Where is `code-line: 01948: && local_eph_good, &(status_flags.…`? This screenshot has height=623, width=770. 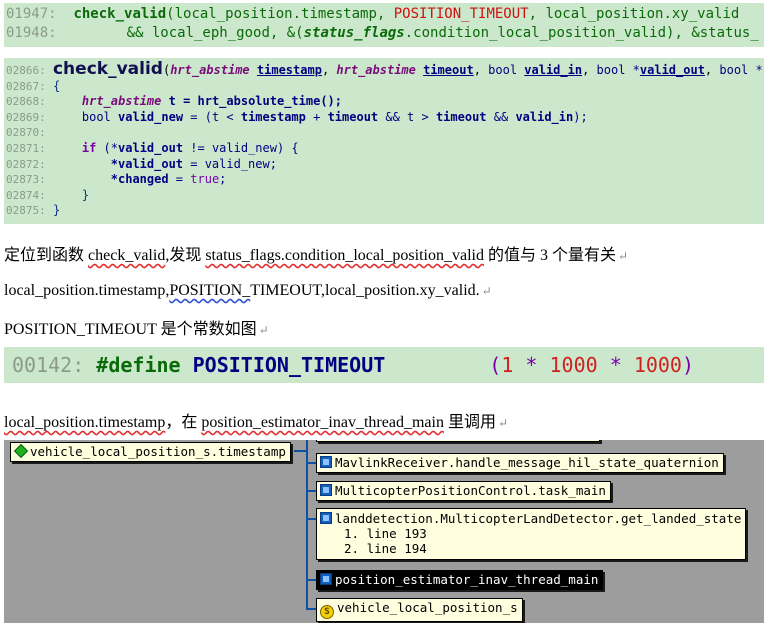 code-line: 01948: && local_eph_good, &(status_flags.… is located at coordinates (384, 33).